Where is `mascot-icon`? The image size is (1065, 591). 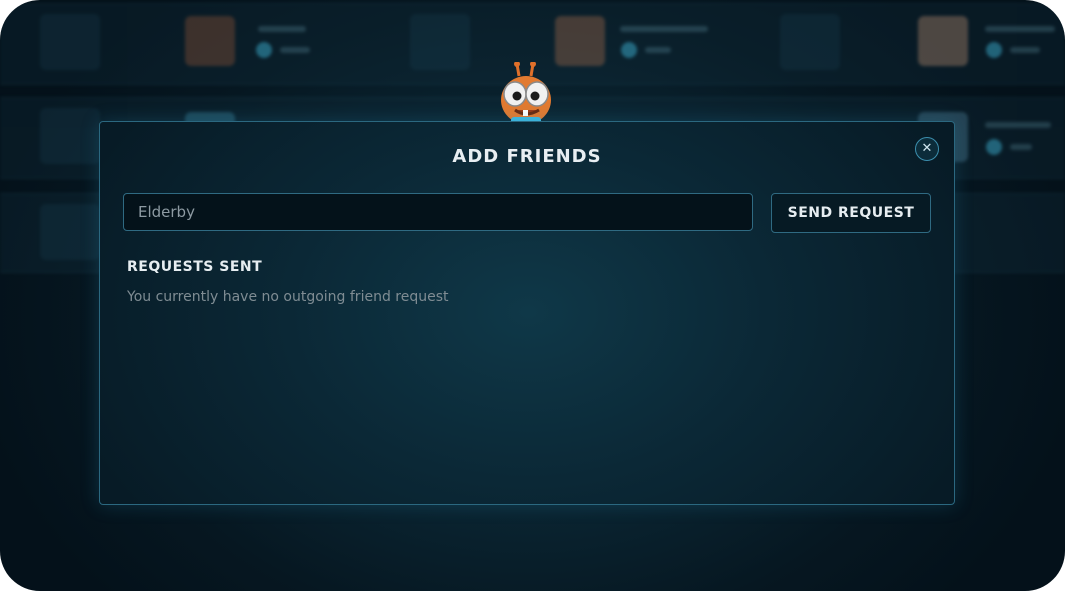
mascot-icon is located at coordinates (526, 94).